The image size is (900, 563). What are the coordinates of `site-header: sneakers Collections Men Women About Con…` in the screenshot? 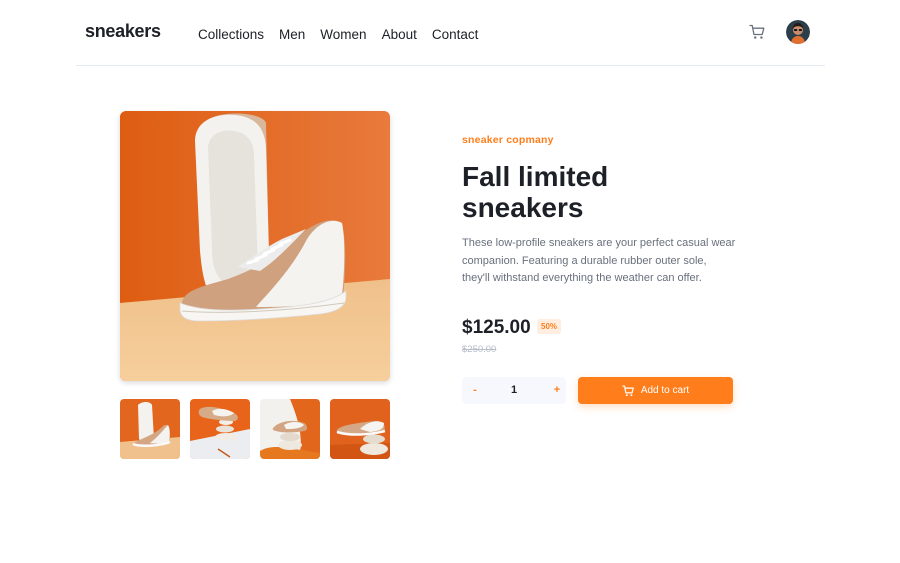 It's located at (450, 33).